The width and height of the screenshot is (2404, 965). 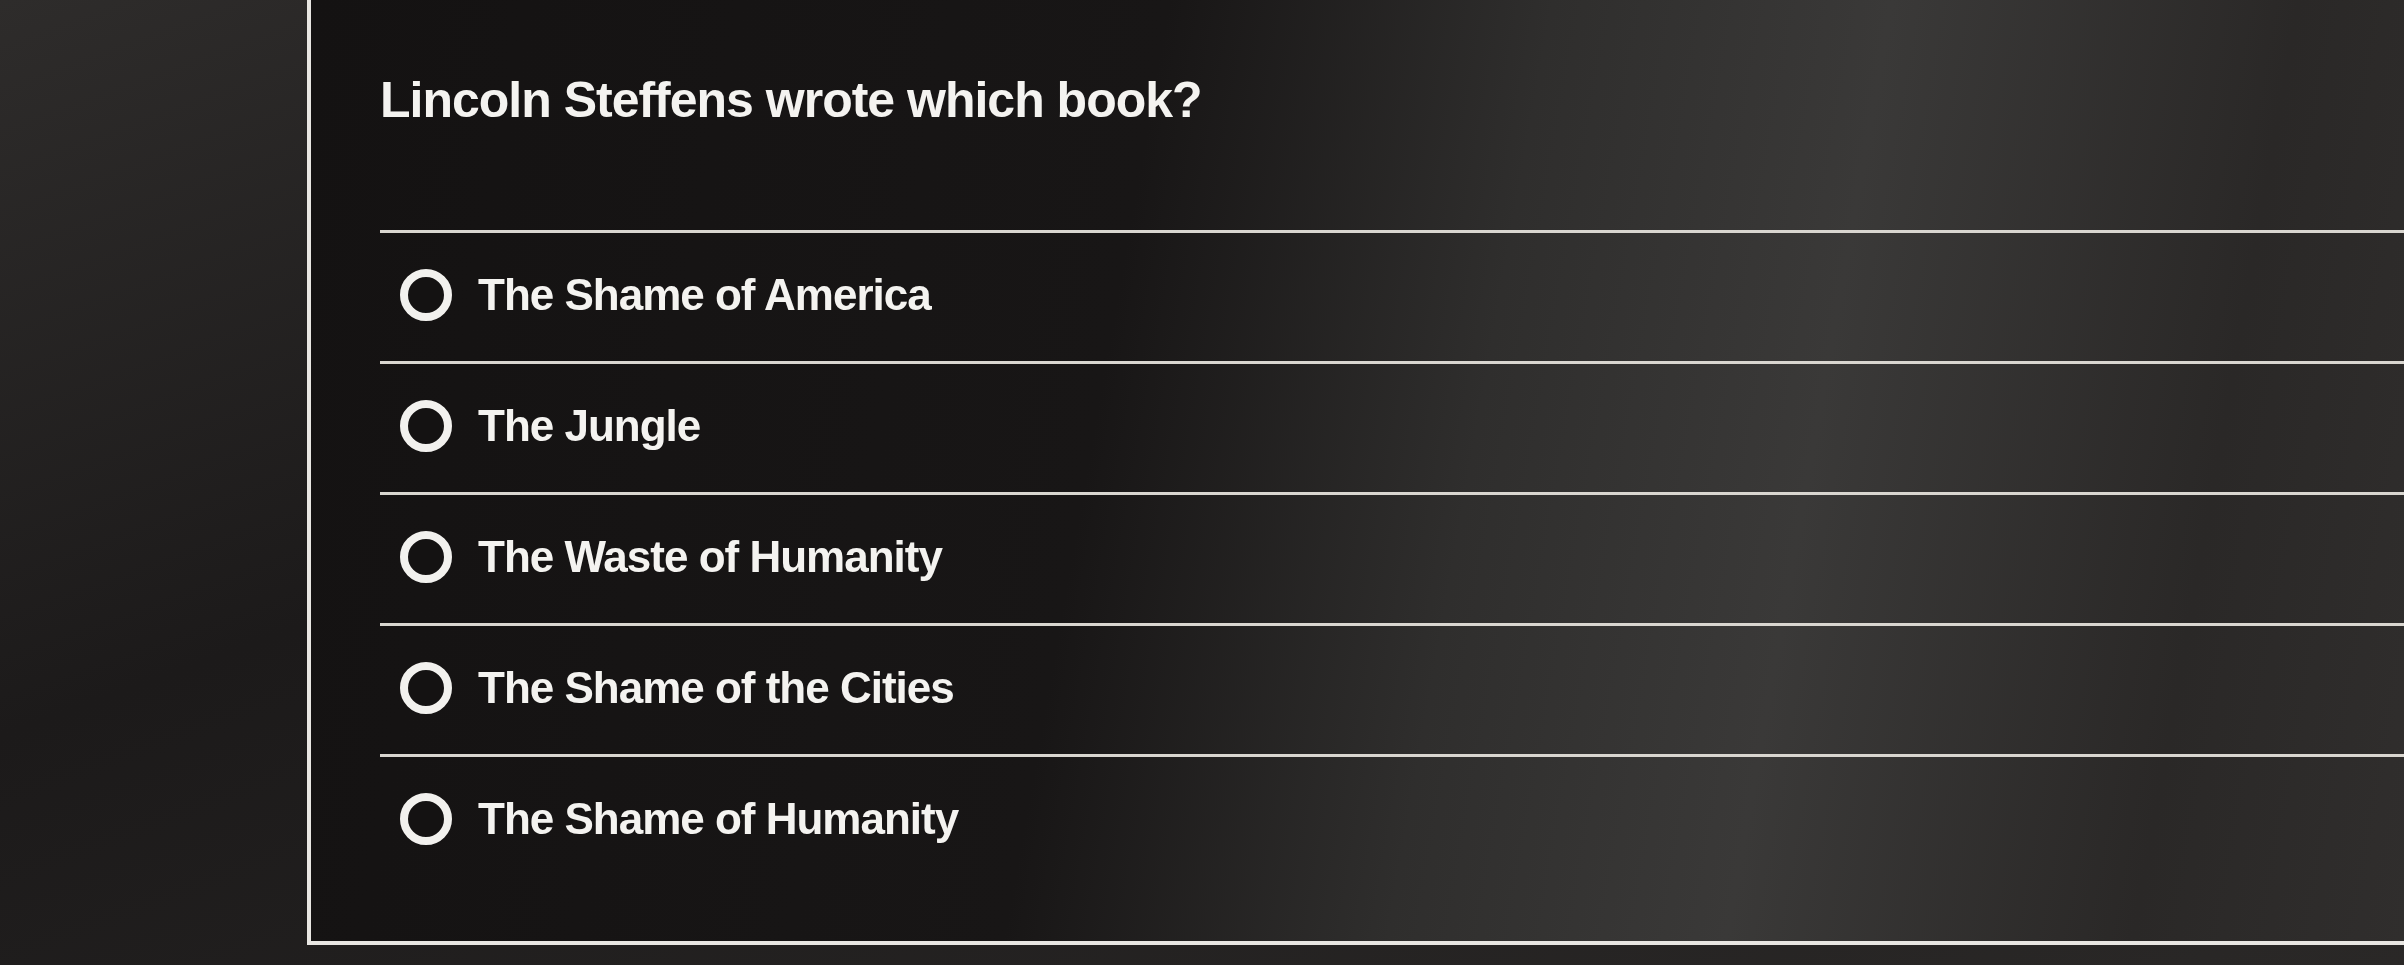 I want to click on option-label: The Waste of Humanity, so click(x=710, y=557).